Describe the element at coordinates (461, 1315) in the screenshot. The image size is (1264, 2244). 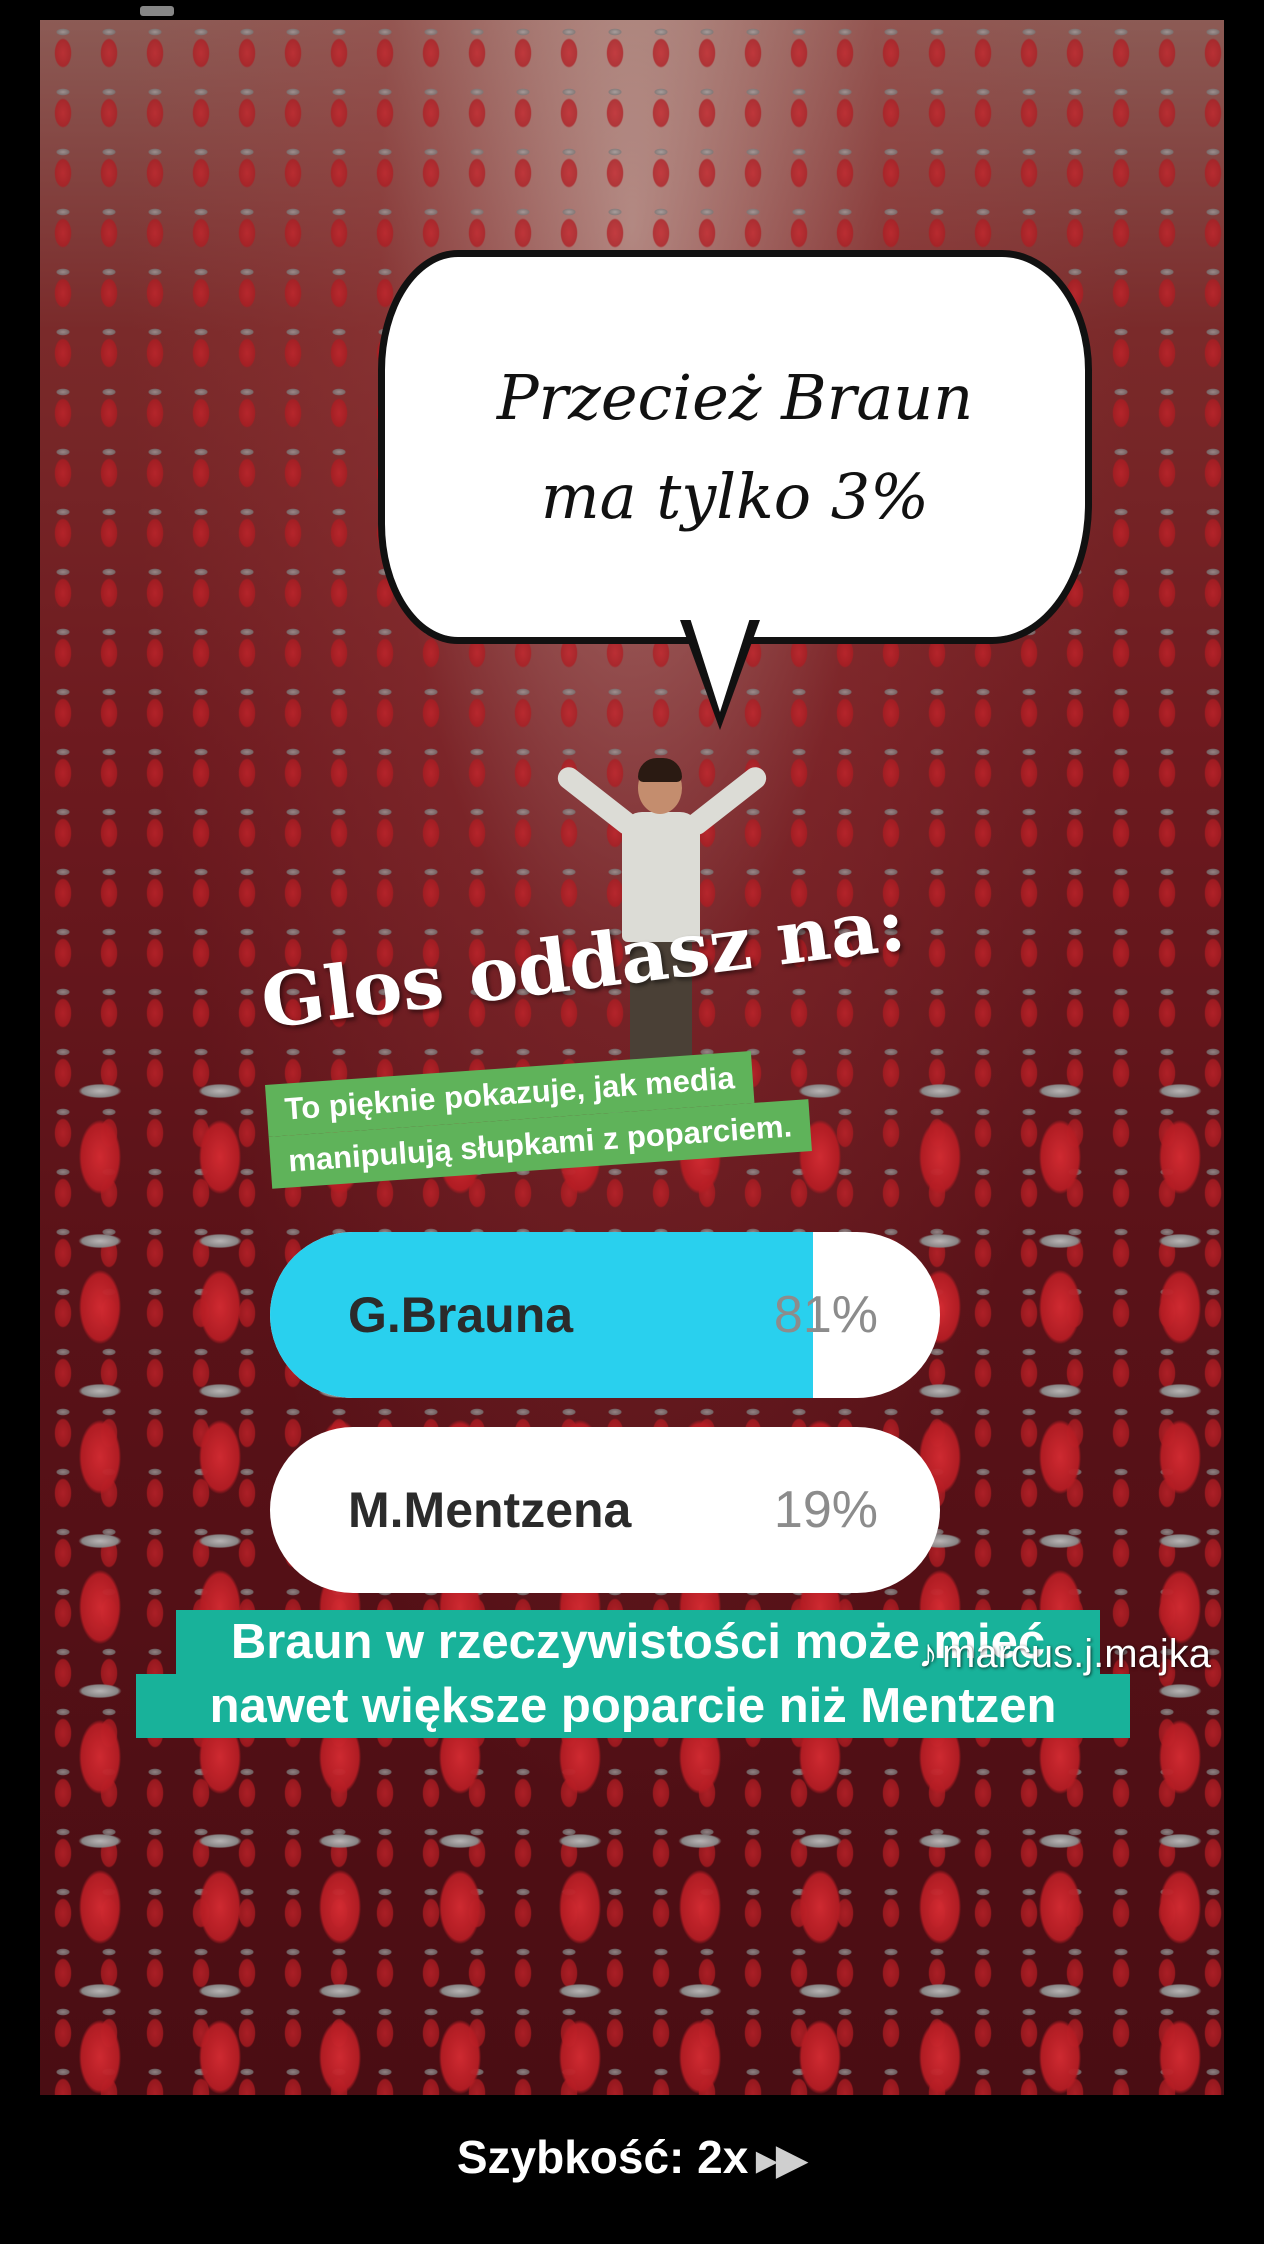
I see `poll-option-name: G.Brauna` at that location.